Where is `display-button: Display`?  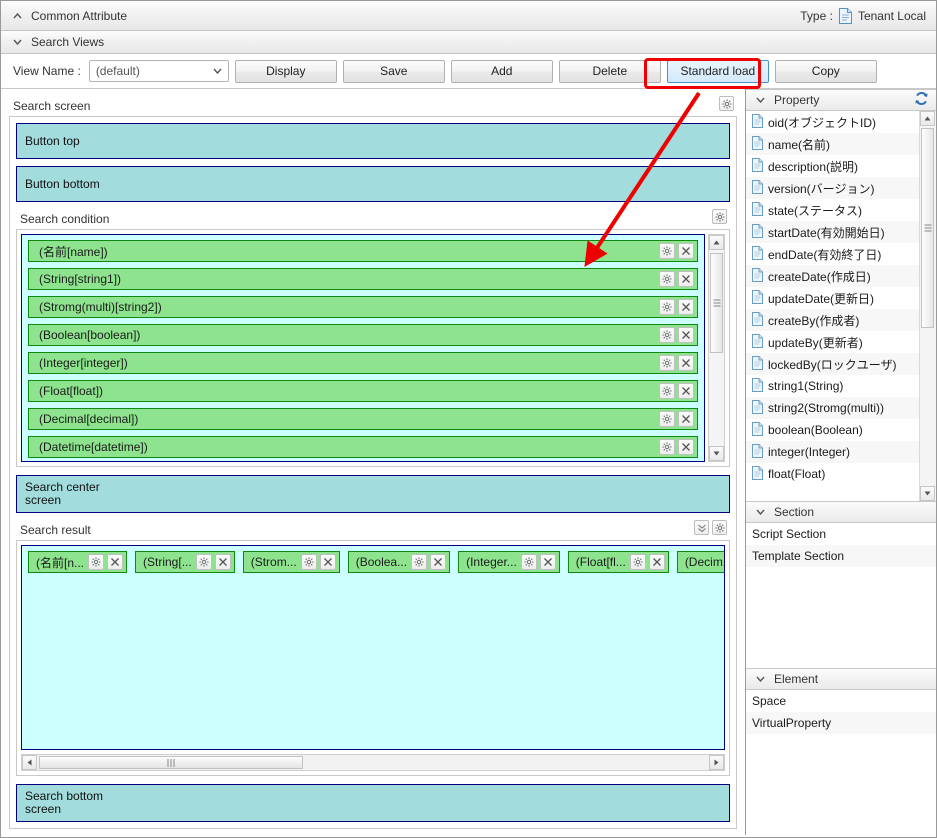
display-button: Display is located at coordinates (285, 71).